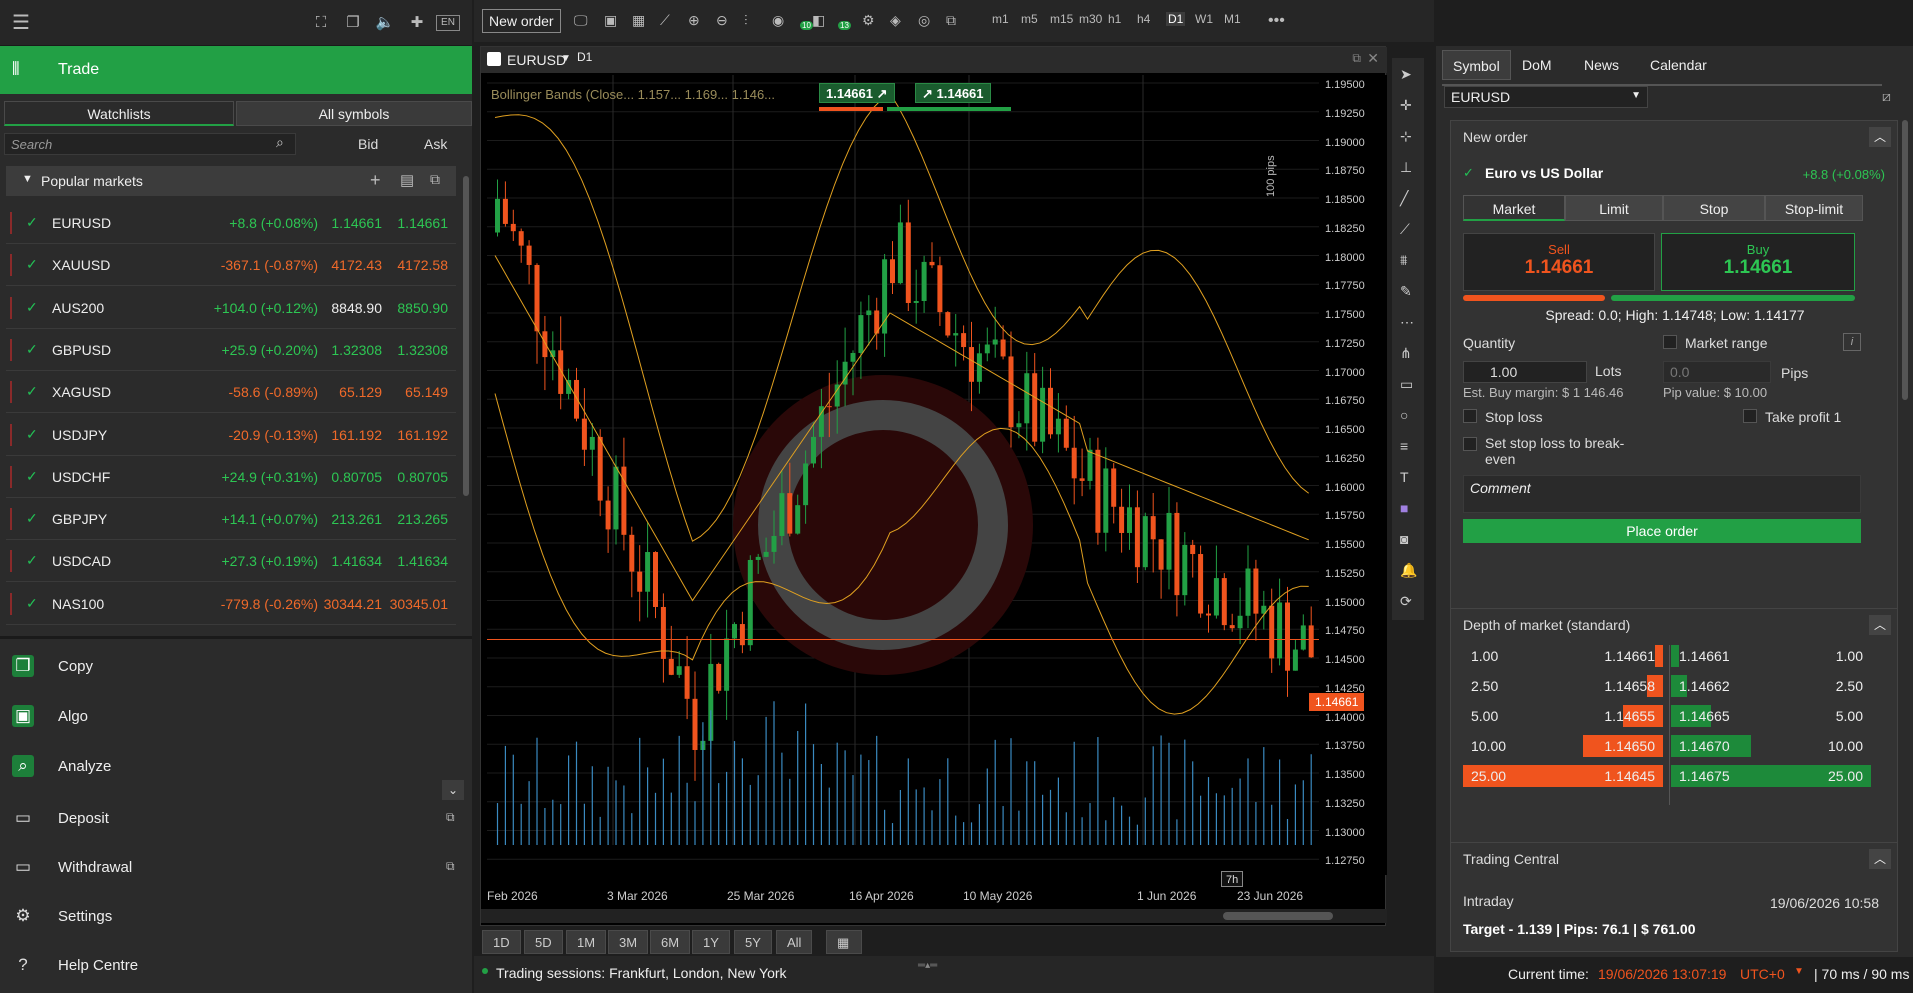 This screenshot has height=993, width=1913. Describe the element at coordinates (794, 942) in the screenshot. I see `range-all: All` at that location.